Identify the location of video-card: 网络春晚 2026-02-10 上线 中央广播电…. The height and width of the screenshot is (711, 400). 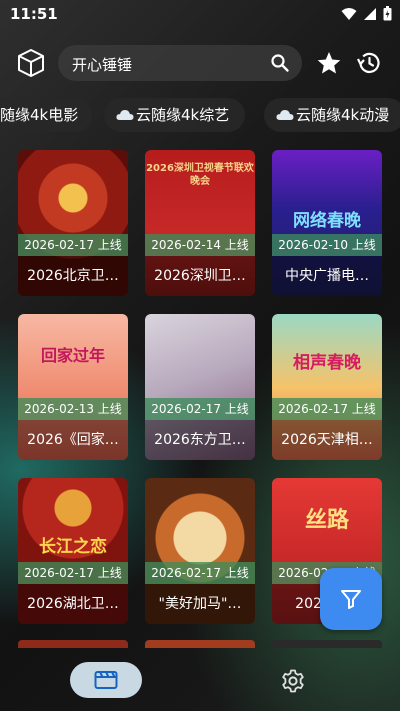
(327, 223).